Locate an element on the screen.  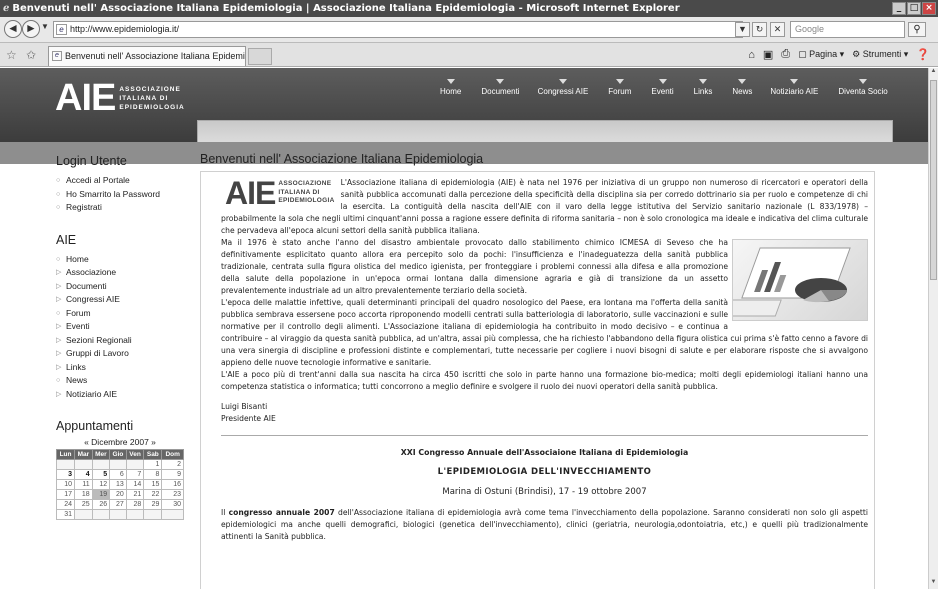
calendar-day: 18 is located at coordinates (83, 494).